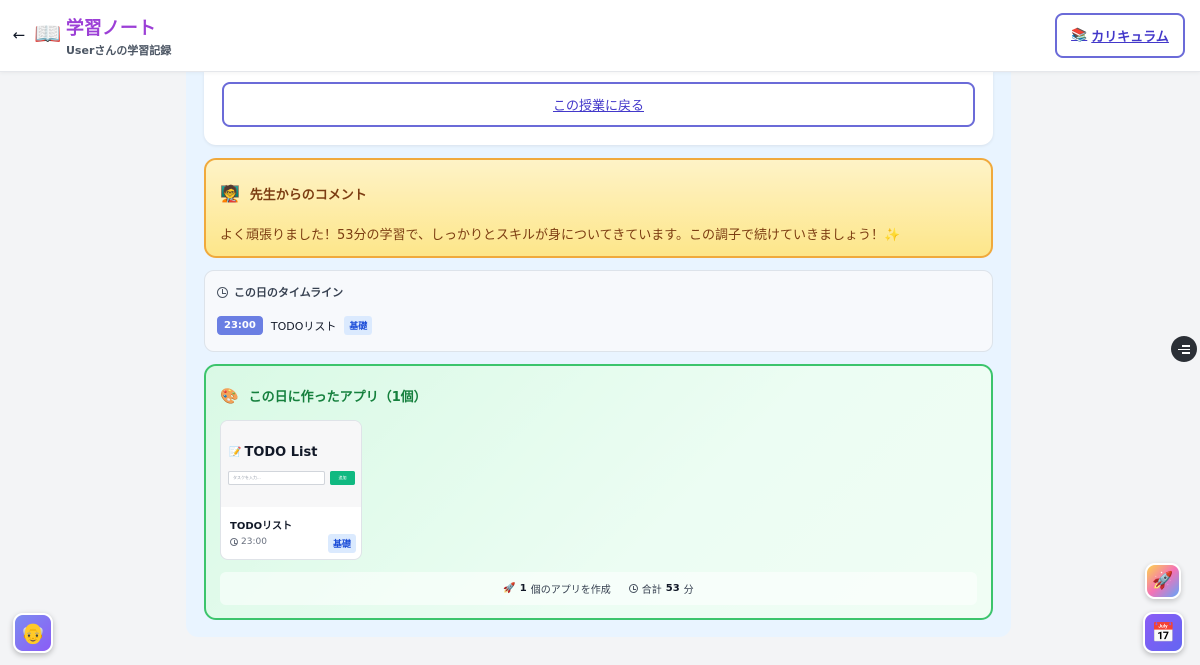 The image size is (1200, 665). What do you see at coordinates (33, 633) in the screenshot?
I see `avatar-button: 👴` at bounding box center [33, 633].